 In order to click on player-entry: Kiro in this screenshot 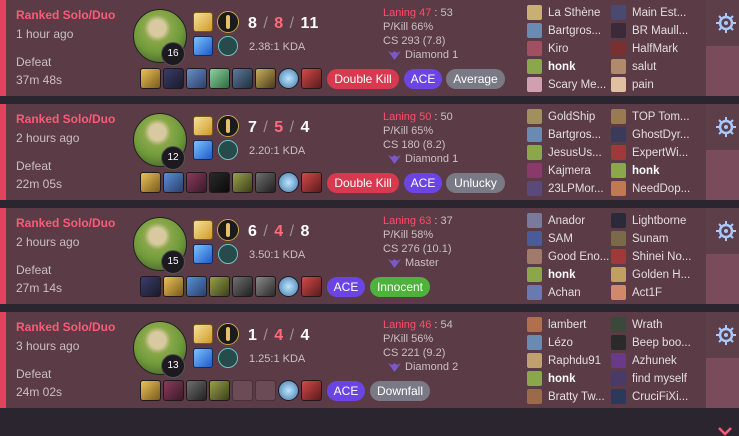, I will do `click(567, 49)`.